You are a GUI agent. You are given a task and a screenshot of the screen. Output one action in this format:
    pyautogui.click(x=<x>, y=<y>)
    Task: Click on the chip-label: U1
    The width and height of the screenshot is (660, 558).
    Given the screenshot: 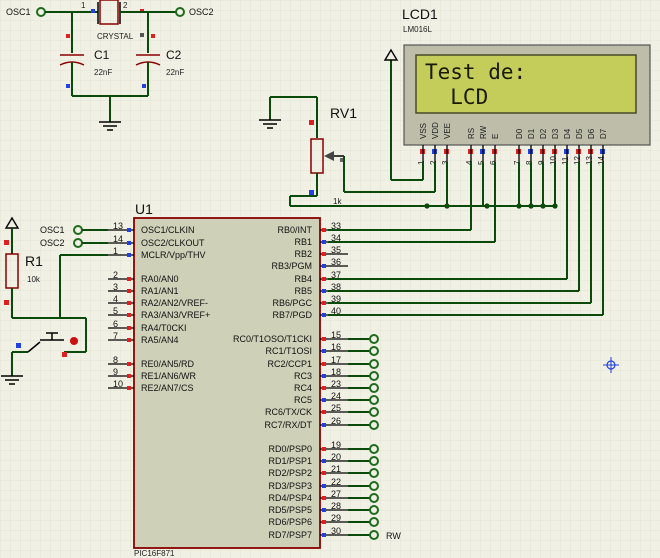 What is the action you would take?
    pyautogui.click(x=144, y=209)
    